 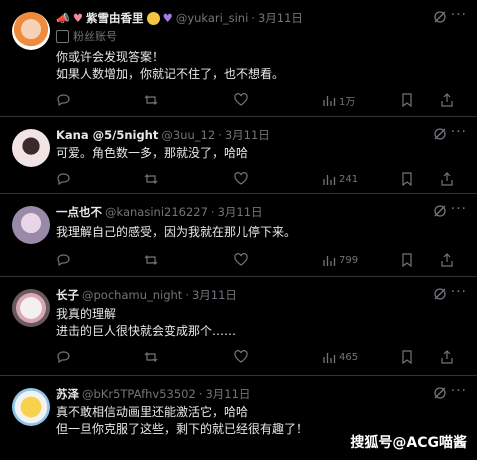 I want to click on tweet-header: 长子 @pochamu_night · 3月11日, so click(x=246, y=295).